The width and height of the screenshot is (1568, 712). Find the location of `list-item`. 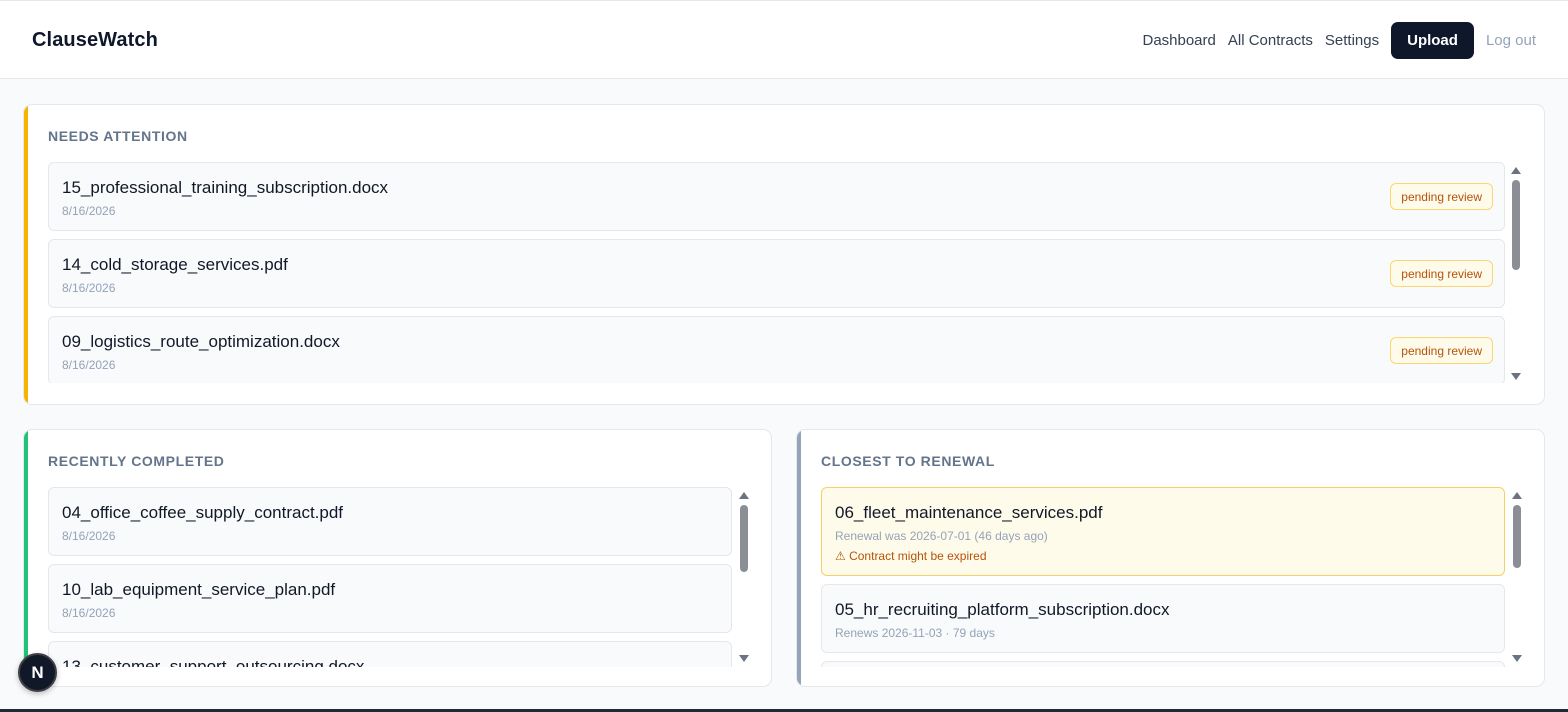

list-item is located at coordinates (1163, 664).